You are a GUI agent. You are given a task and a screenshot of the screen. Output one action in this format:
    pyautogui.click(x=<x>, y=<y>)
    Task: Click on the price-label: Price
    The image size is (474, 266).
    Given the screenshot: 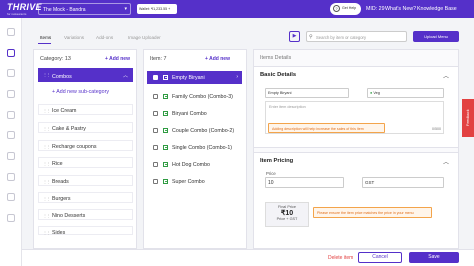 What is the action you would take?
    pyautogui.click(x=271, y=173)
    